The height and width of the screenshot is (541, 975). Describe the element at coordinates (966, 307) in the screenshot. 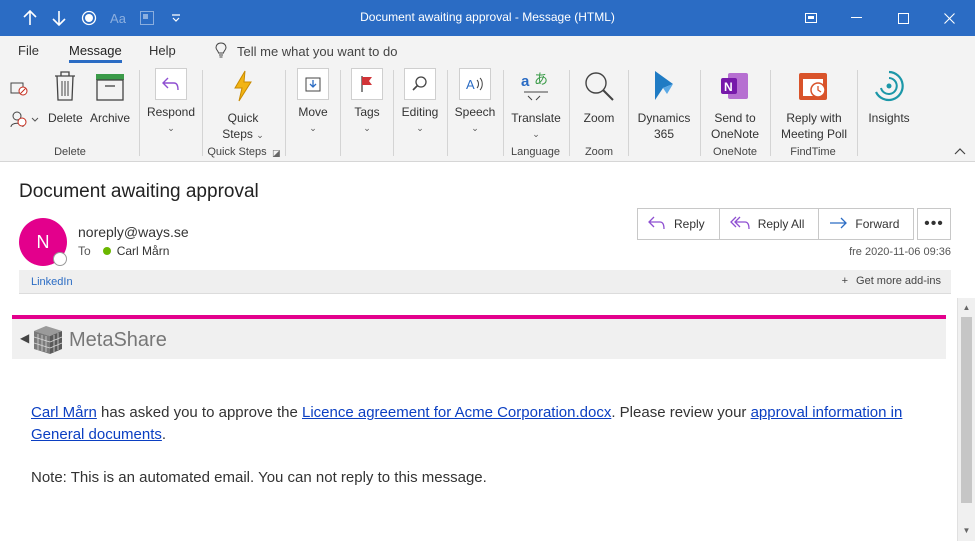

I see `scroll-up-icon: ▲` at that location.